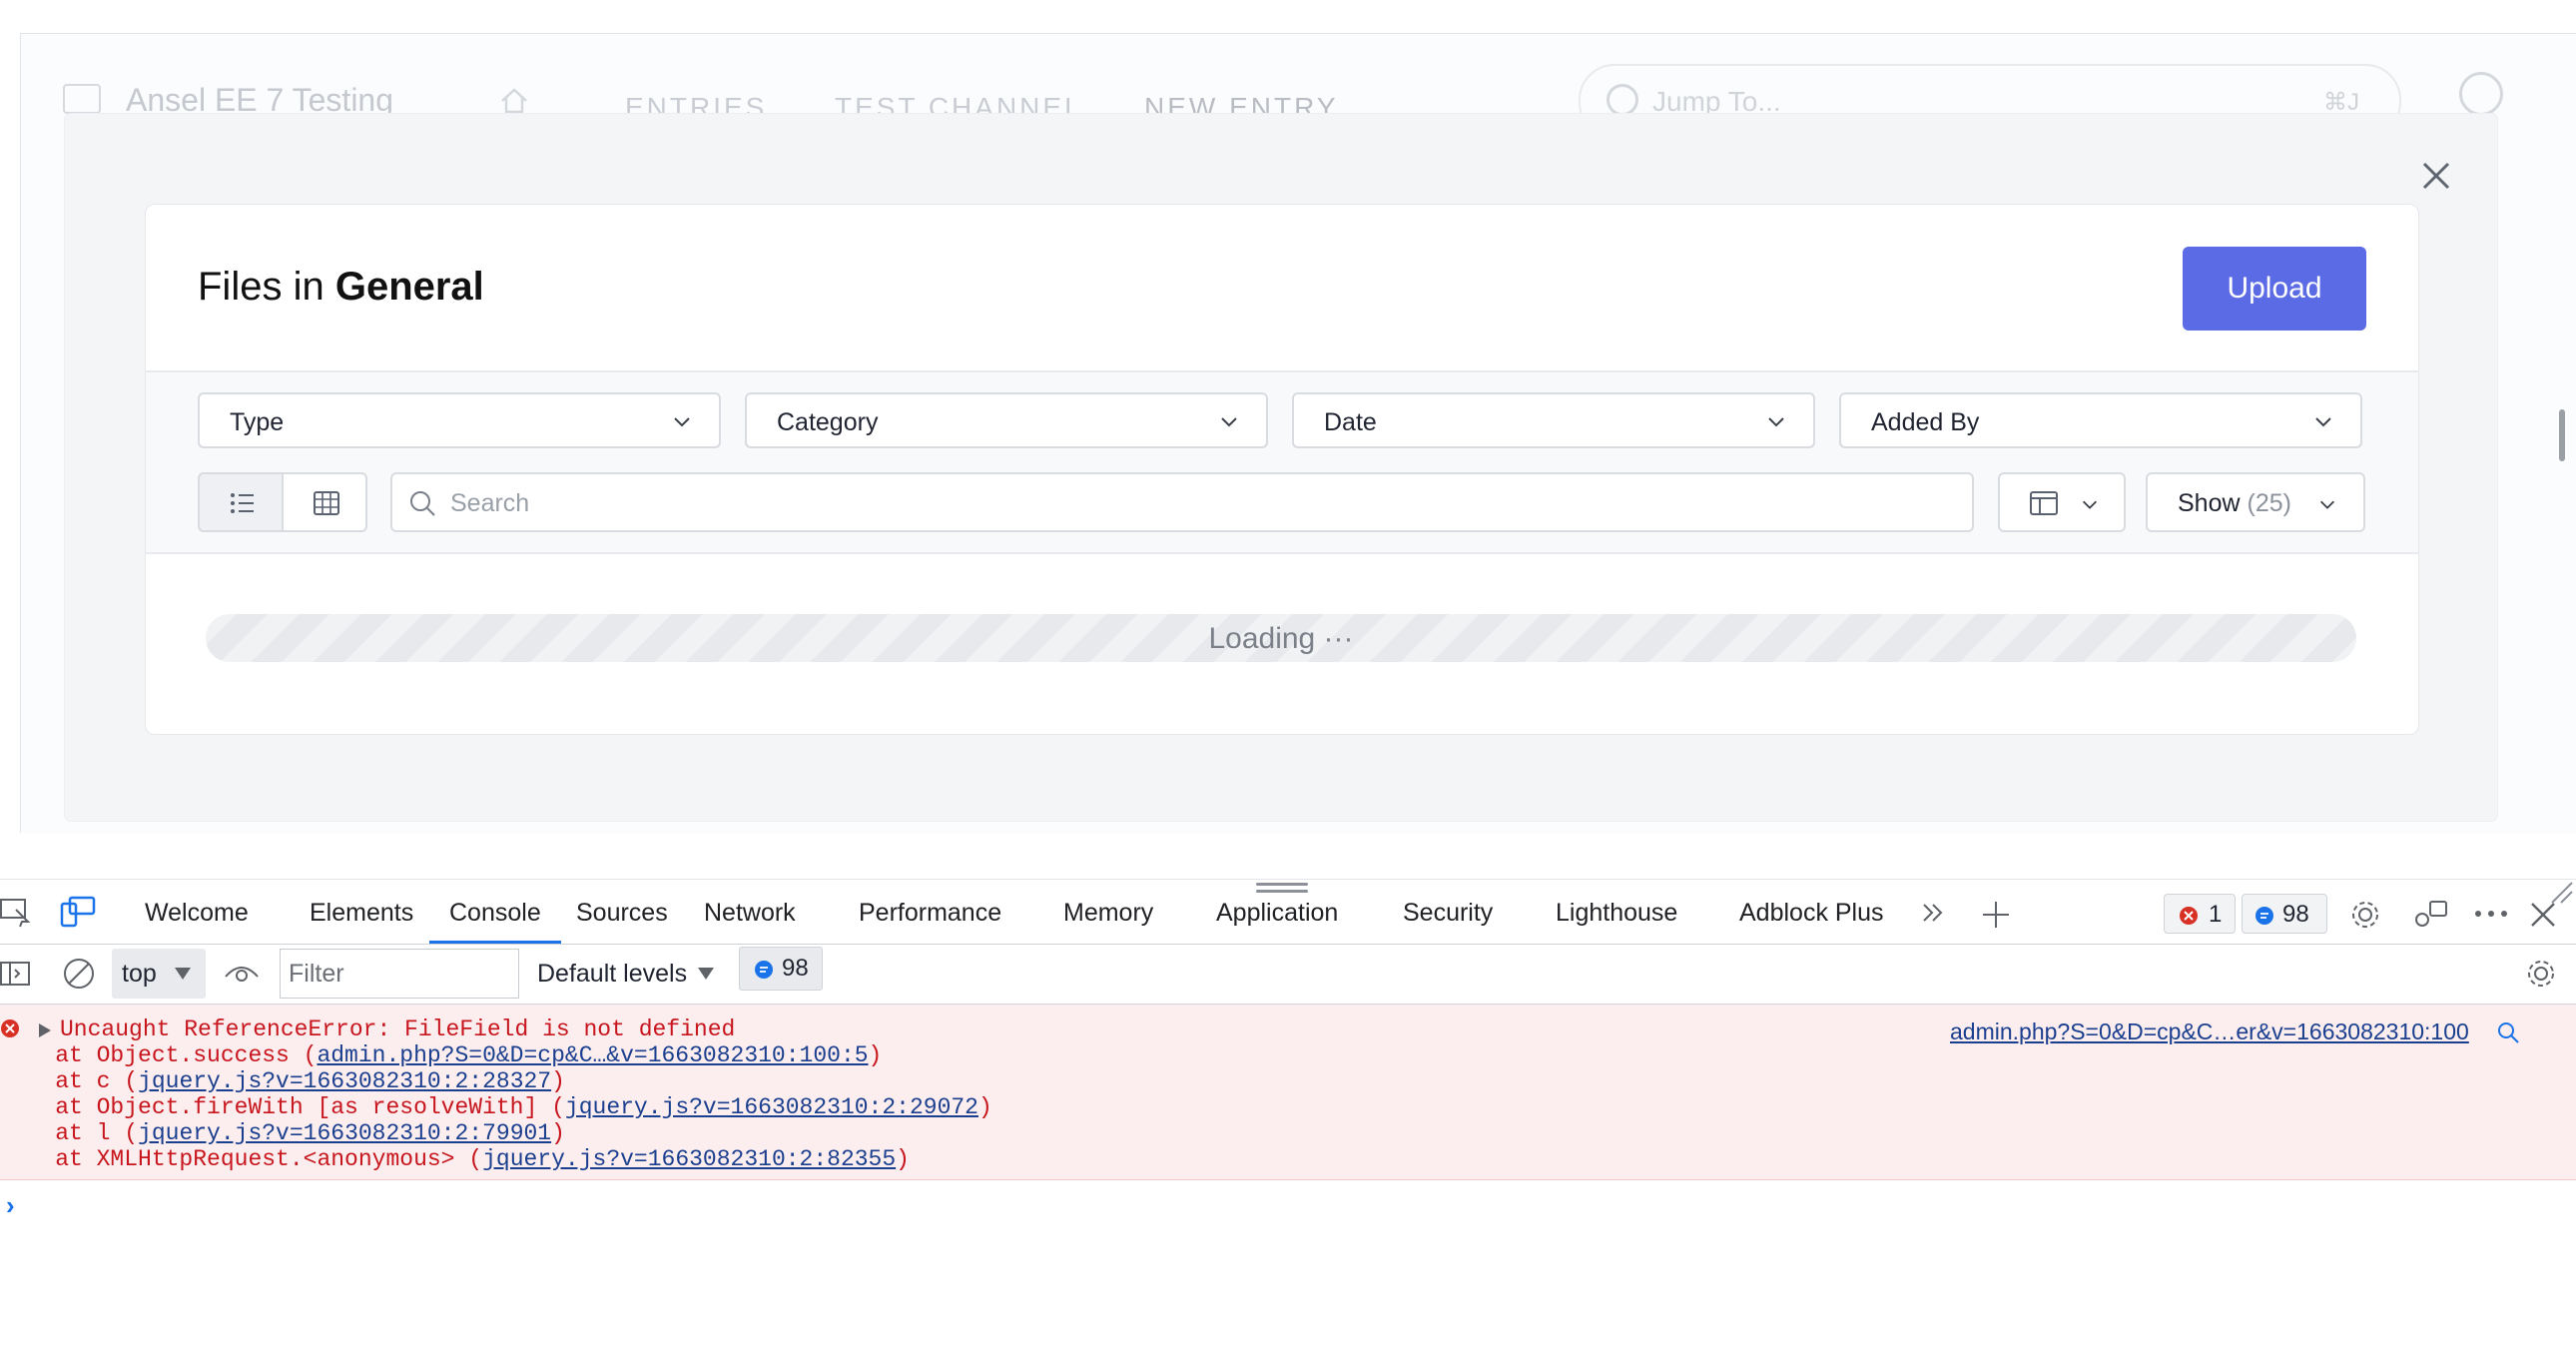  Describe the element at coordinates (159, 1055) in the screenshot. I see `stack-frame-text: at Object.success (` at that location.